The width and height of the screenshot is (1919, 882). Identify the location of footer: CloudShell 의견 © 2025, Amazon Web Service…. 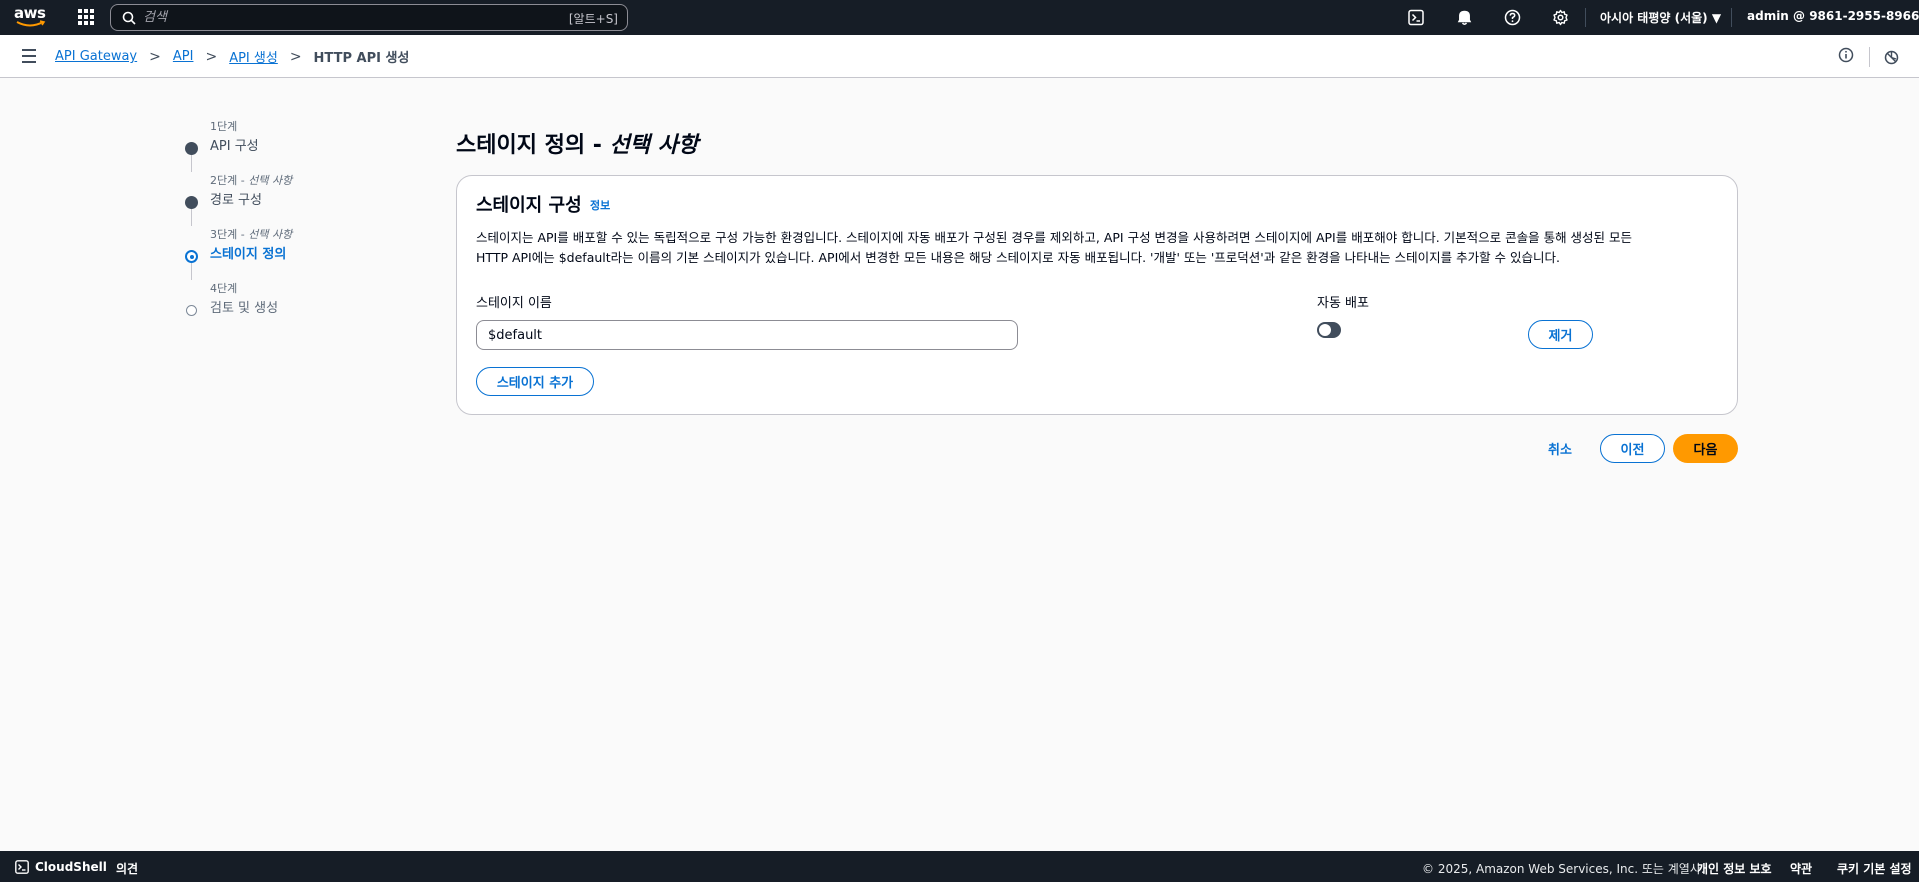
(959, 866).